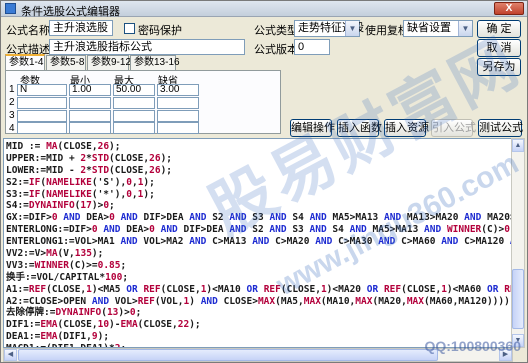 Image resolution: width=528 pixels, height=363 pixels. I want to click on horizontal-scrollbar: ◀ ▶, so click(258, 355).